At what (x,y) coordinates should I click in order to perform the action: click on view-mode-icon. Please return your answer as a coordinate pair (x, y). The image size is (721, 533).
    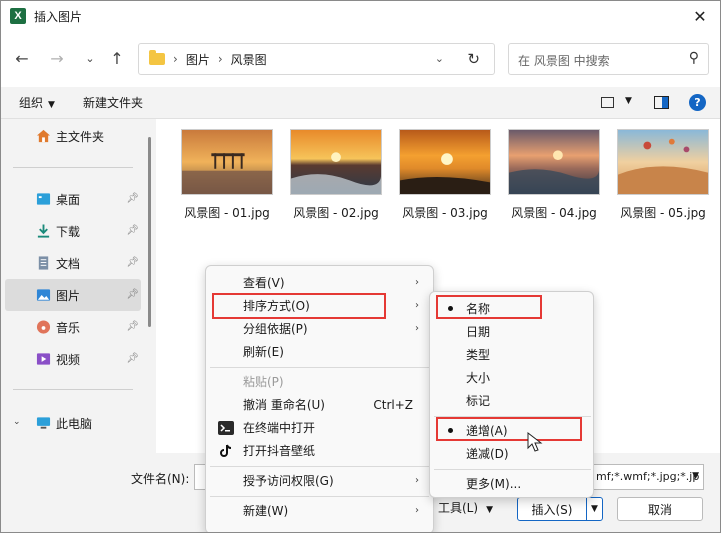
    Looking at the image, I should click on (607, 102).